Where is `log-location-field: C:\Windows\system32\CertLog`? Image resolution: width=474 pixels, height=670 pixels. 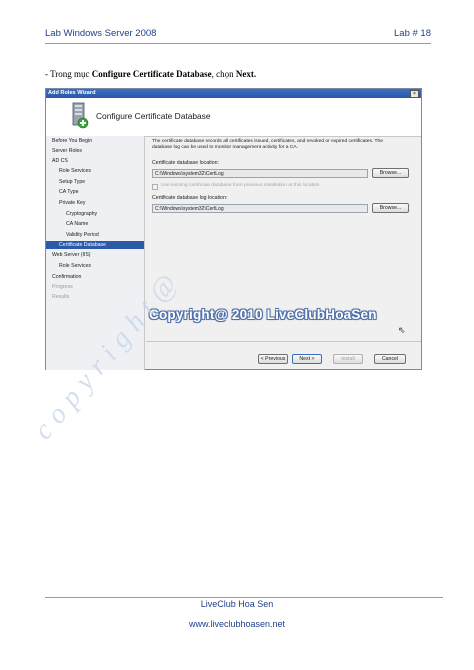
log-location-field: C:\Windows\system32\CertLog is located at coordinates (260, 208).